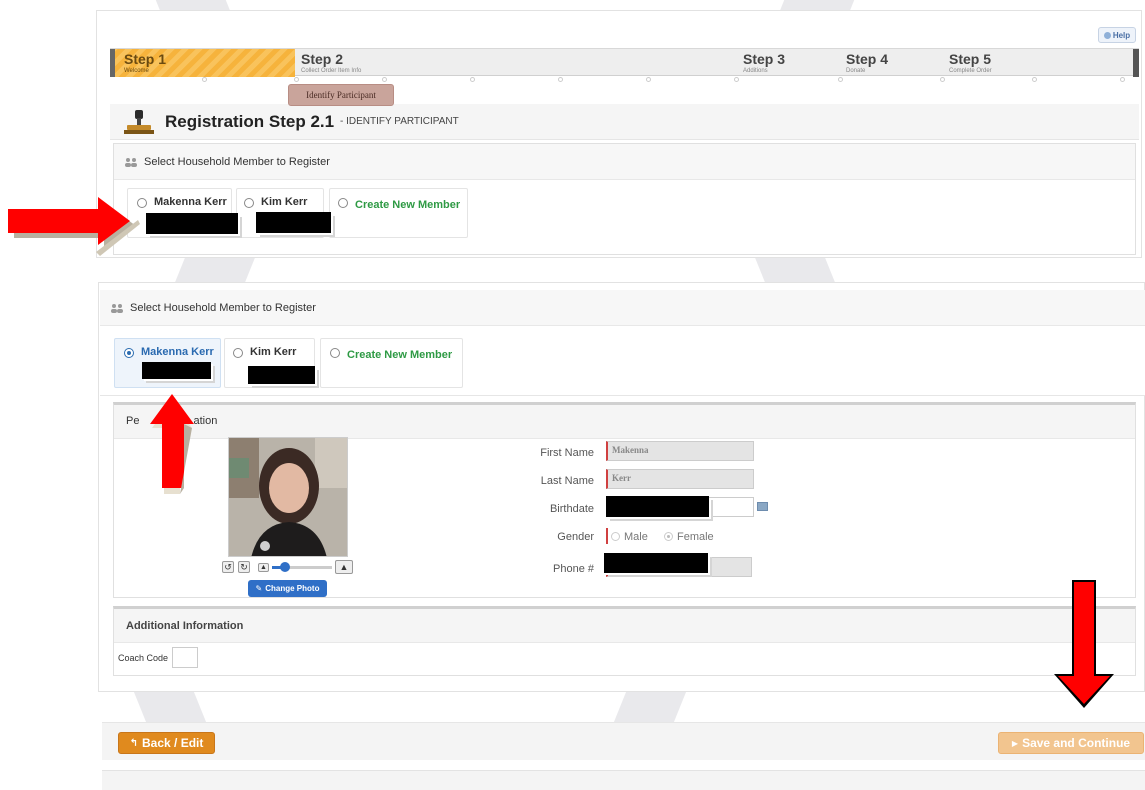 The width and height of the screenshot is (1145, 790). Describe the element at coordinates (668, 536) in the screenshot. I see `gender-female-radio` at that location.